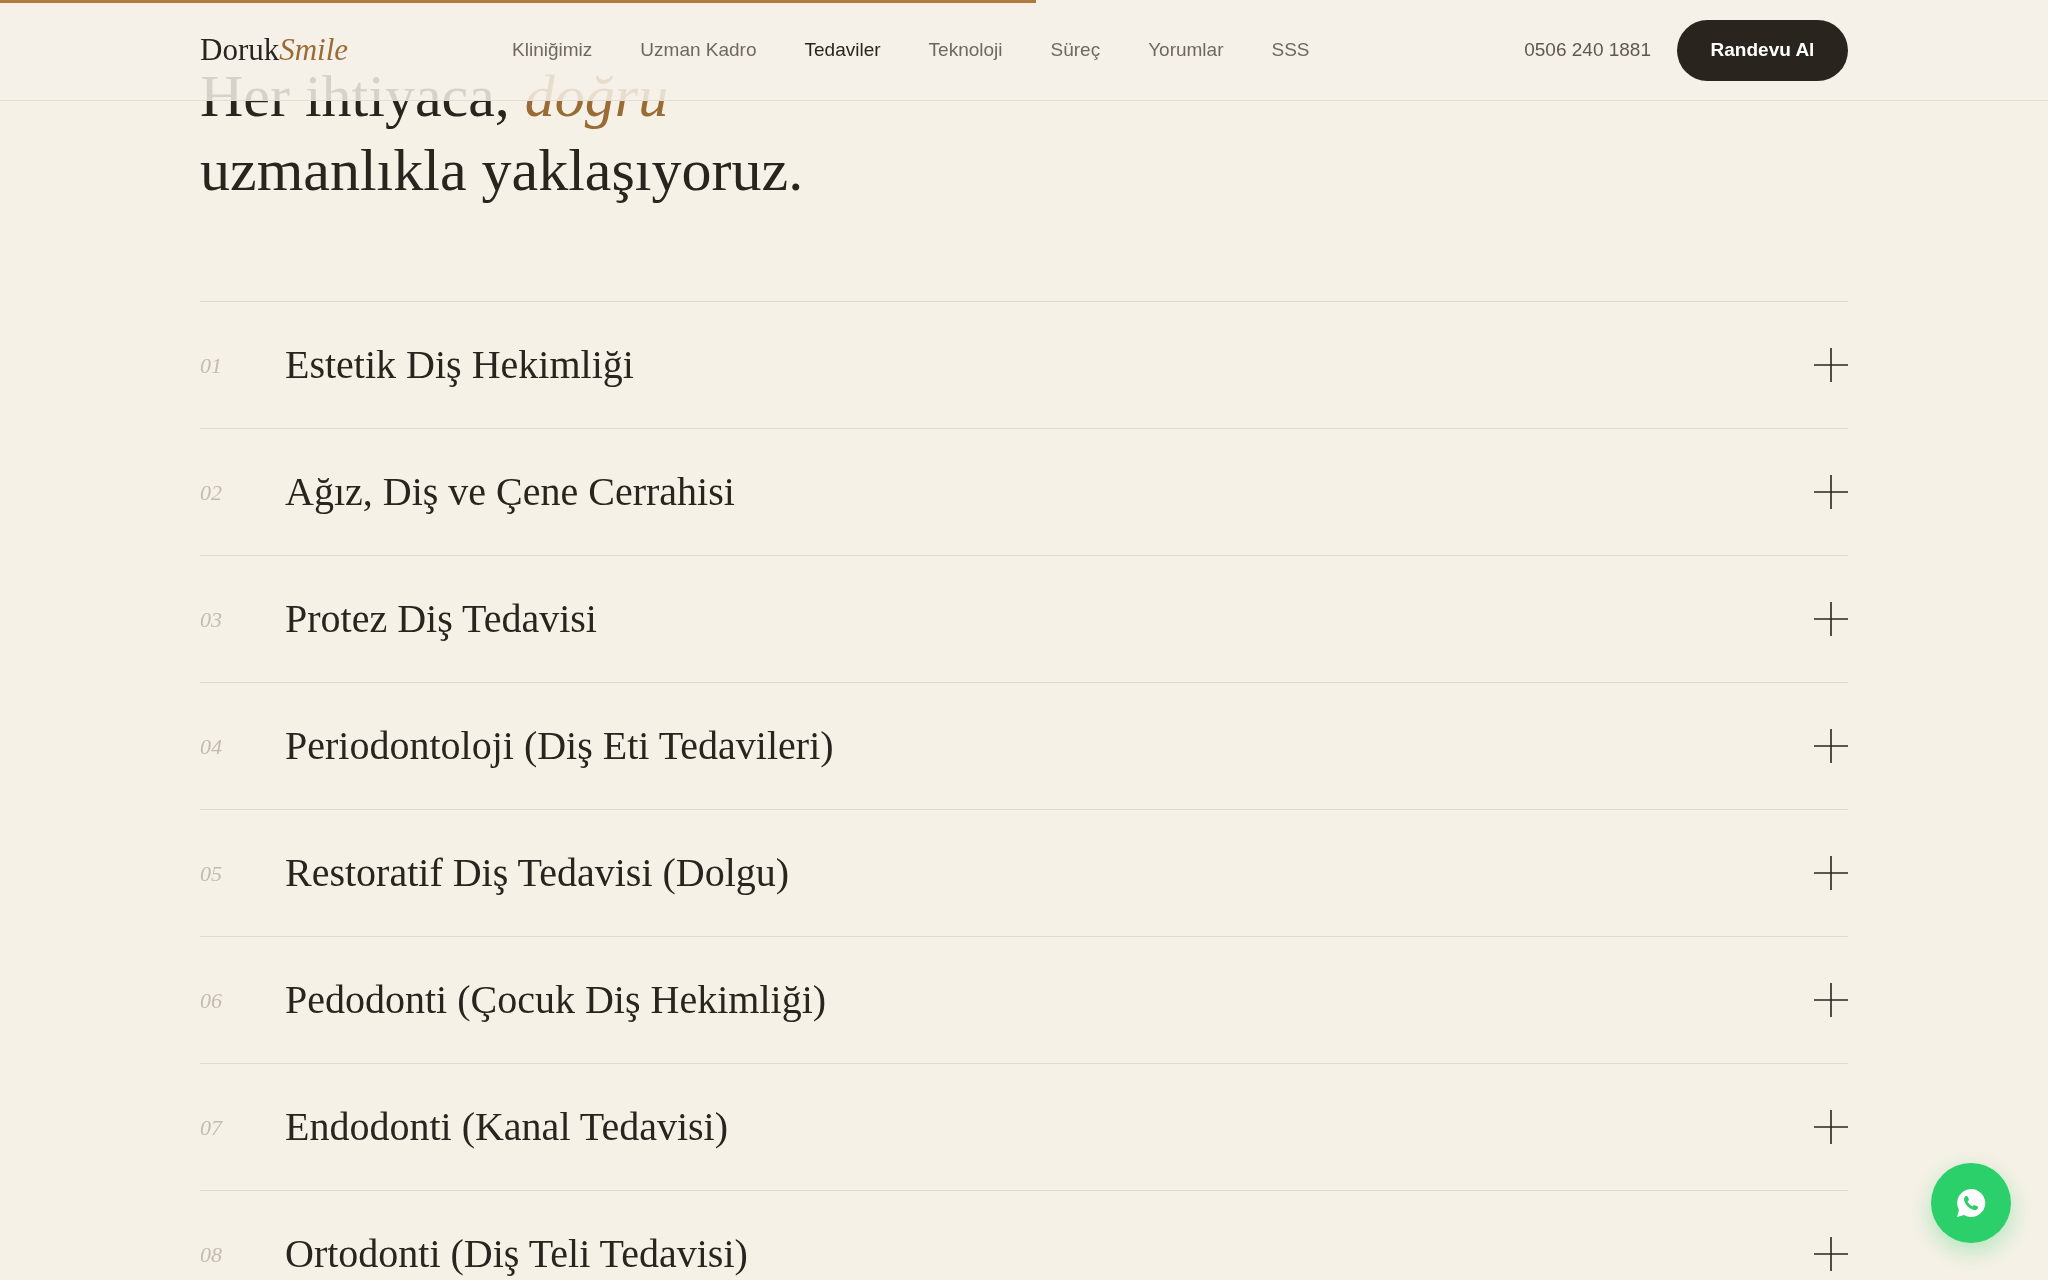 The width and height of the screenshot is (2048, 1280). I want to click on chat-phone-icon, so click(1971, 1203).